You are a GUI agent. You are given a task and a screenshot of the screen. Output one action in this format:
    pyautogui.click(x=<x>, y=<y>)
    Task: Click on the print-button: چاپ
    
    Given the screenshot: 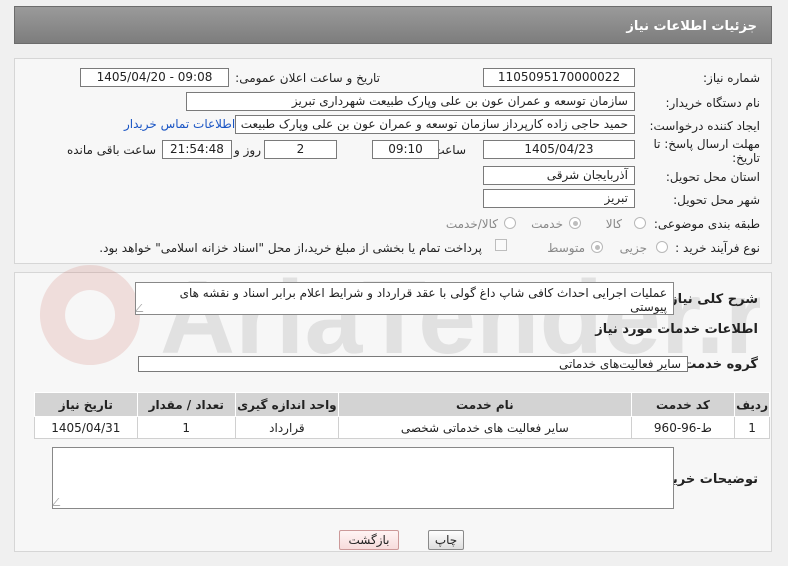 What is the action you would take?
    pyautogui.click(x=446, y=540)
    